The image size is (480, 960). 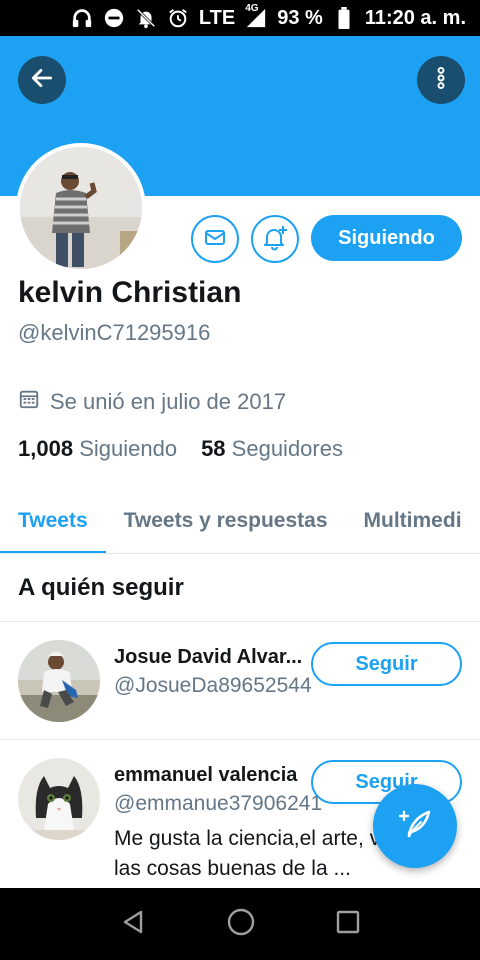 I want to click on notifications-button, so click(x=275, y=239).